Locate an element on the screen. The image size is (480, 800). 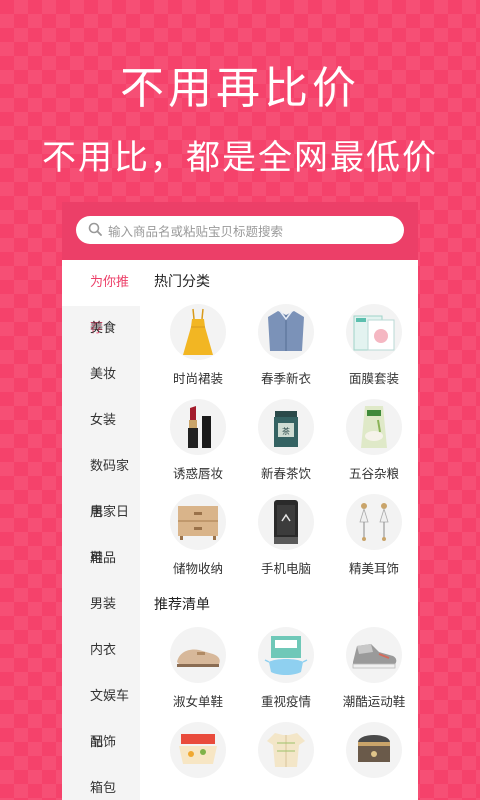
category-tile: 手机电脑 is located at coordinates (286, 535).